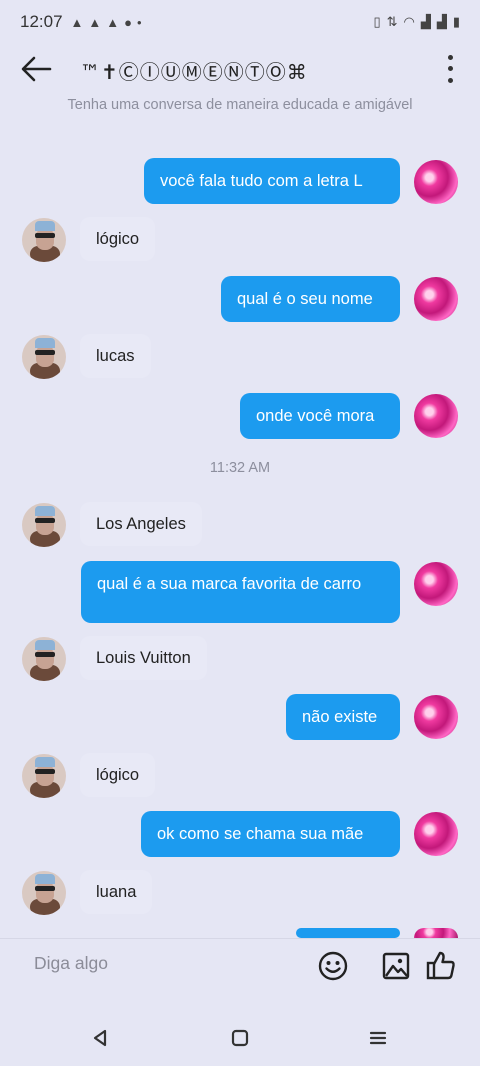 The height and width of the screenshot is (1066, 480). What do you see at coordinates (143, 658) in the screenshot?
I see `message-incoming: Louis Vuitton` at bounding box center [143, 658].